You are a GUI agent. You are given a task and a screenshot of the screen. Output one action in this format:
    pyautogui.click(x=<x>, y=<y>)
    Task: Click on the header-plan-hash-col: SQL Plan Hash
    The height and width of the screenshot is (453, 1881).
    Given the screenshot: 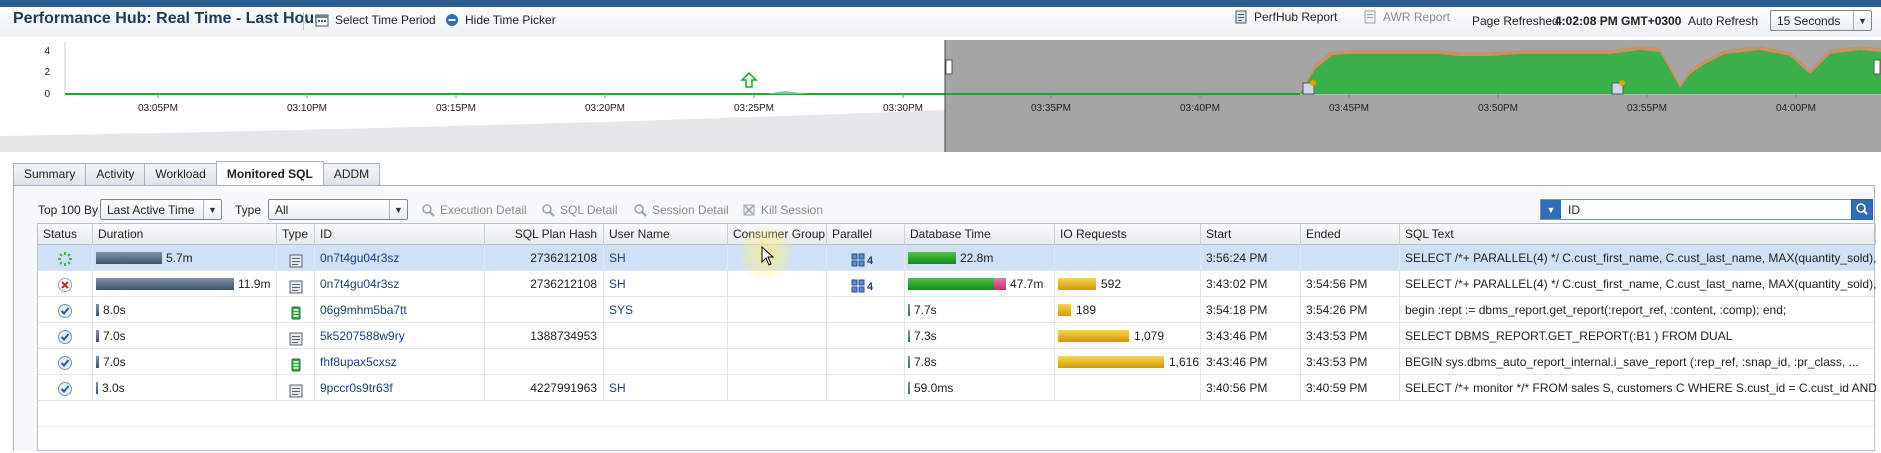 What is the action you would take?
    pyautogui.click(x=544, y=234)
    